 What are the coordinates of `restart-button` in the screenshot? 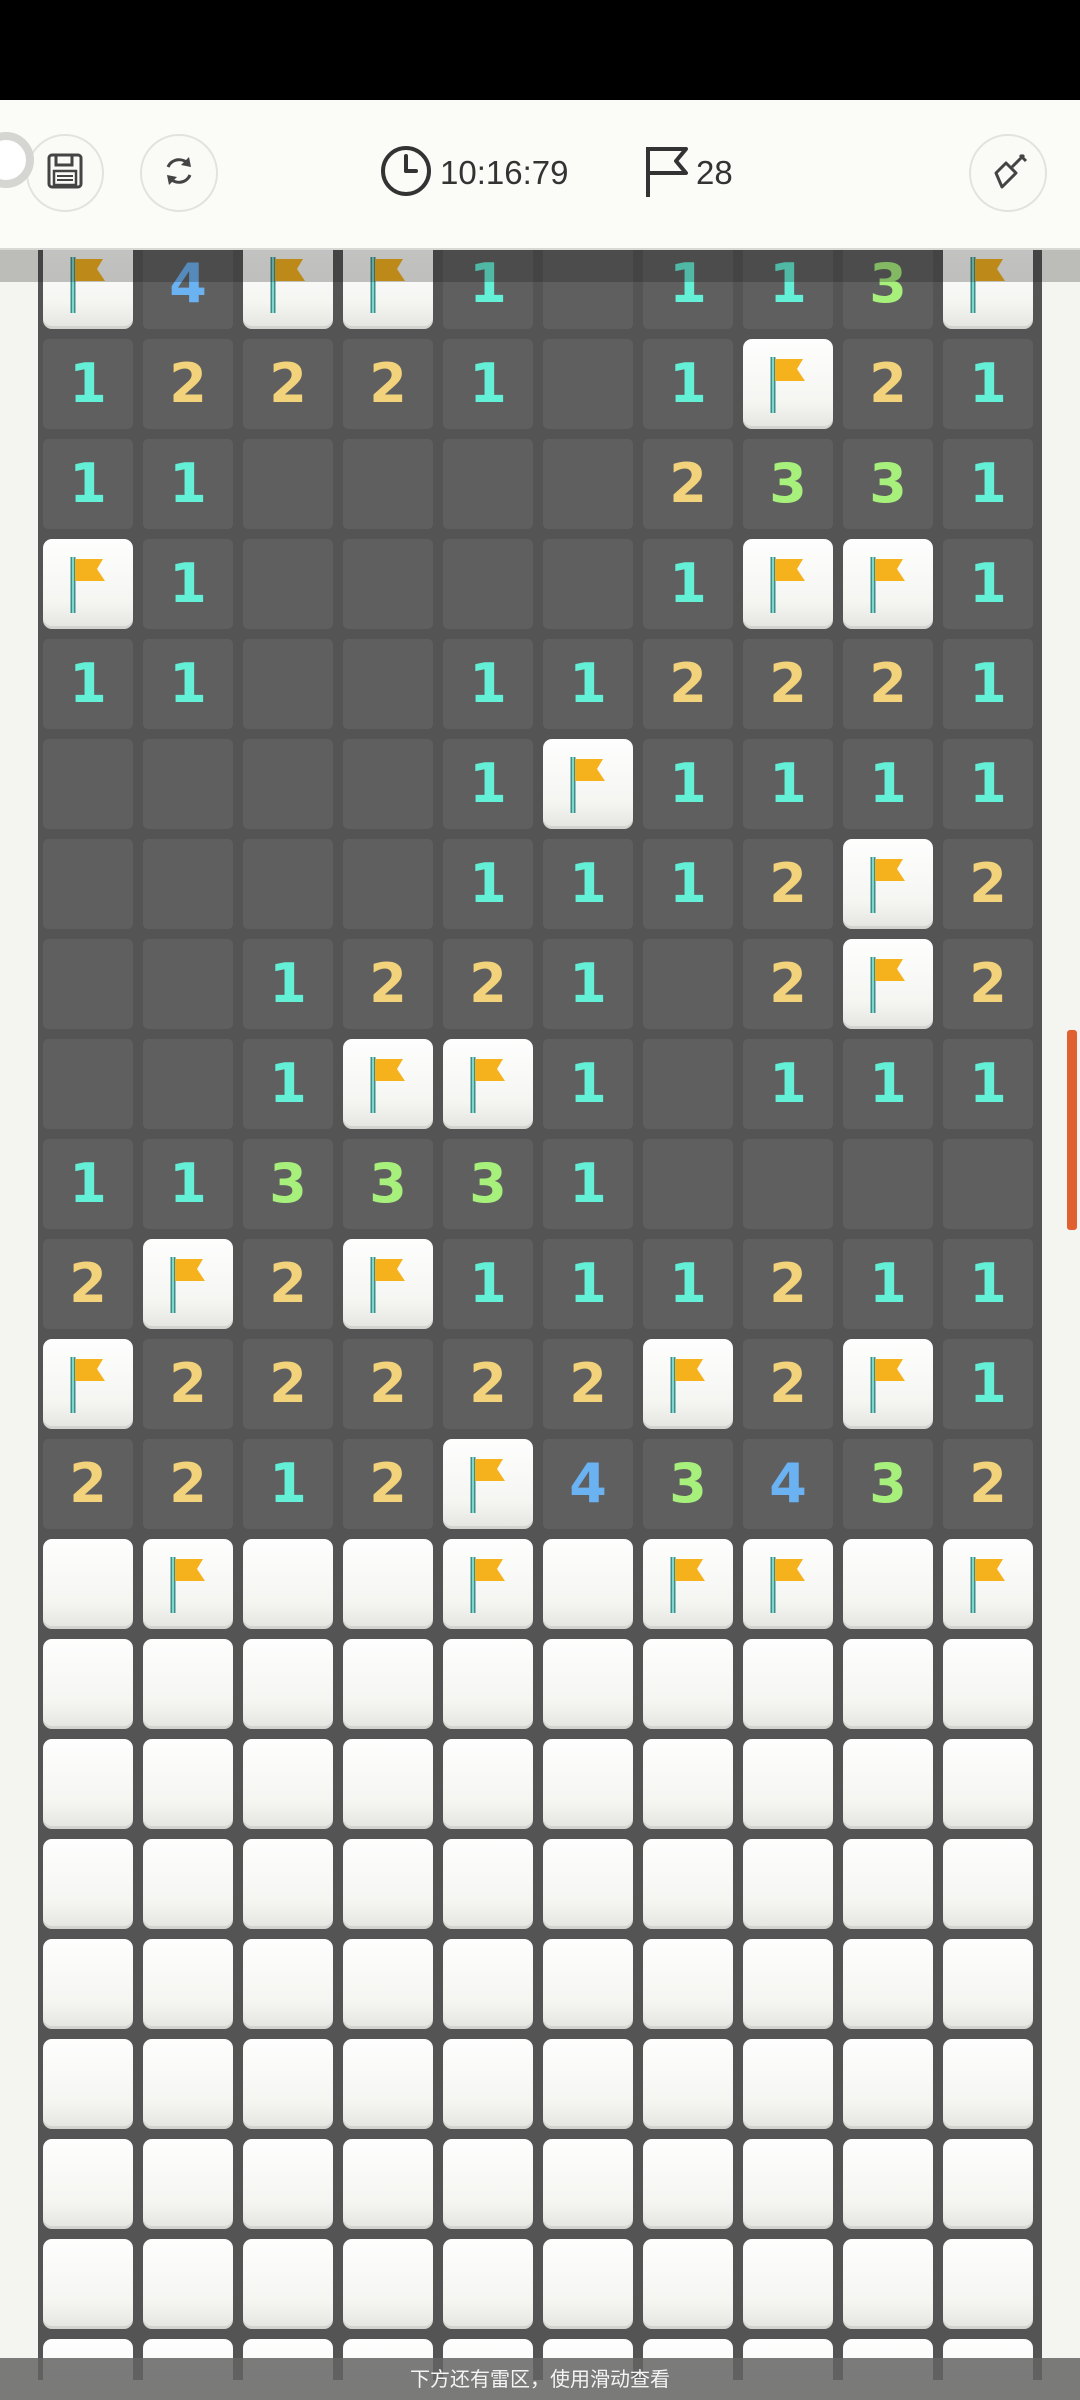 It's located at (179, 173).